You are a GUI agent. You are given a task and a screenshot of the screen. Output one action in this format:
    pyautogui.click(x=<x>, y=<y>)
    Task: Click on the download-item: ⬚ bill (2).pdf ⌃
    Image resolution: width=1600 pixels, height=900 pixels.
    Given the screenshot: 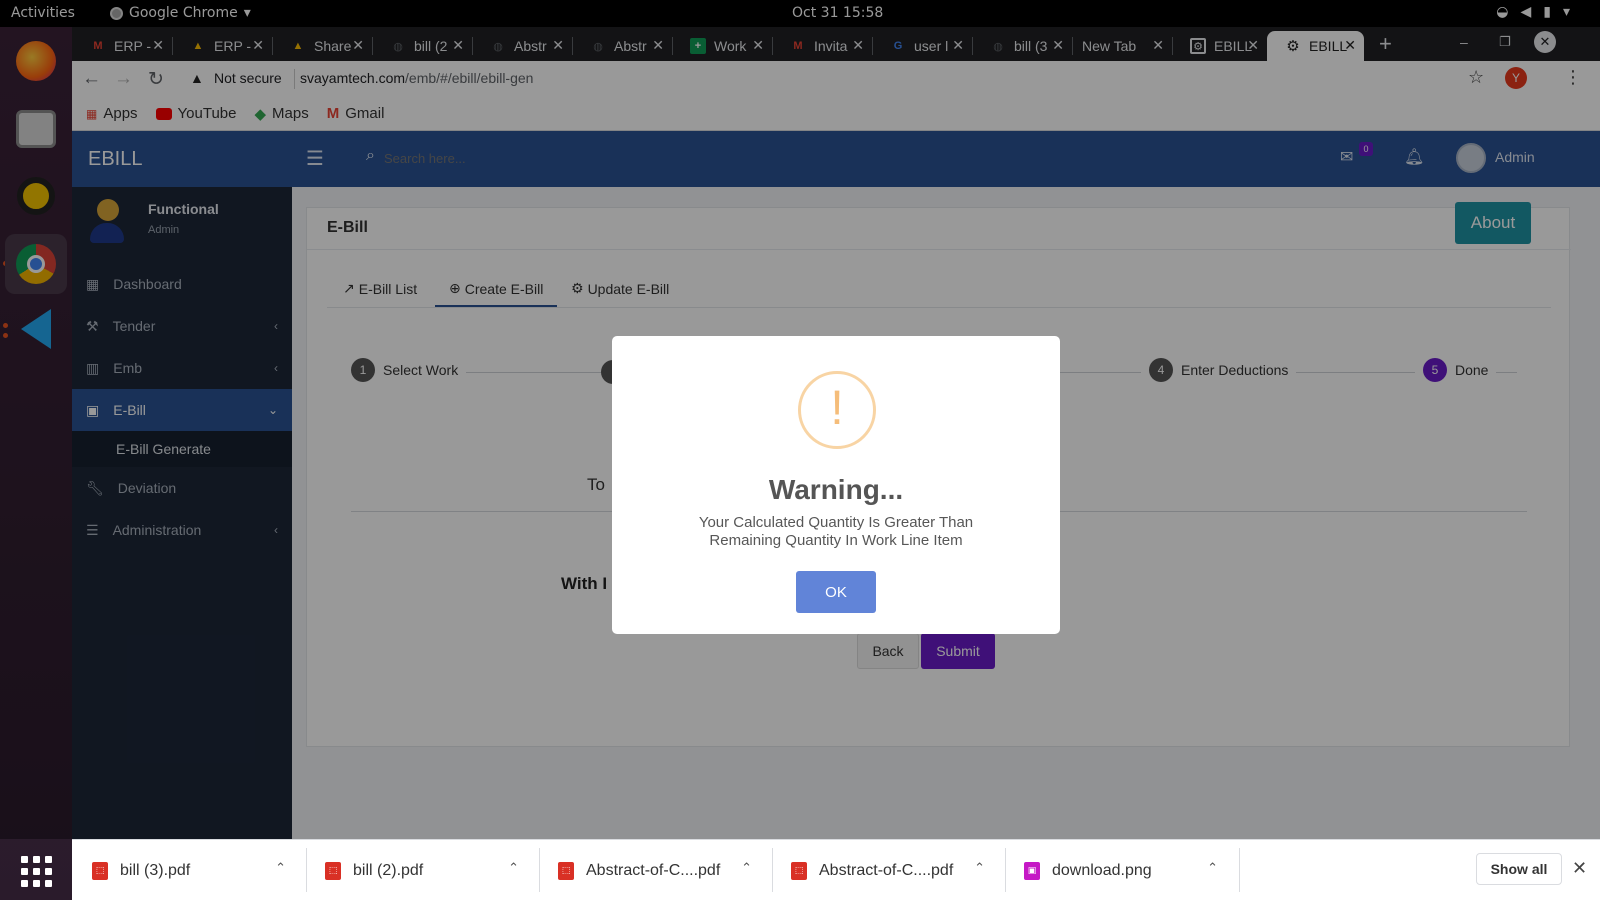 What is the action you would take?
    pyautogui.click(x=419, y=870)
    